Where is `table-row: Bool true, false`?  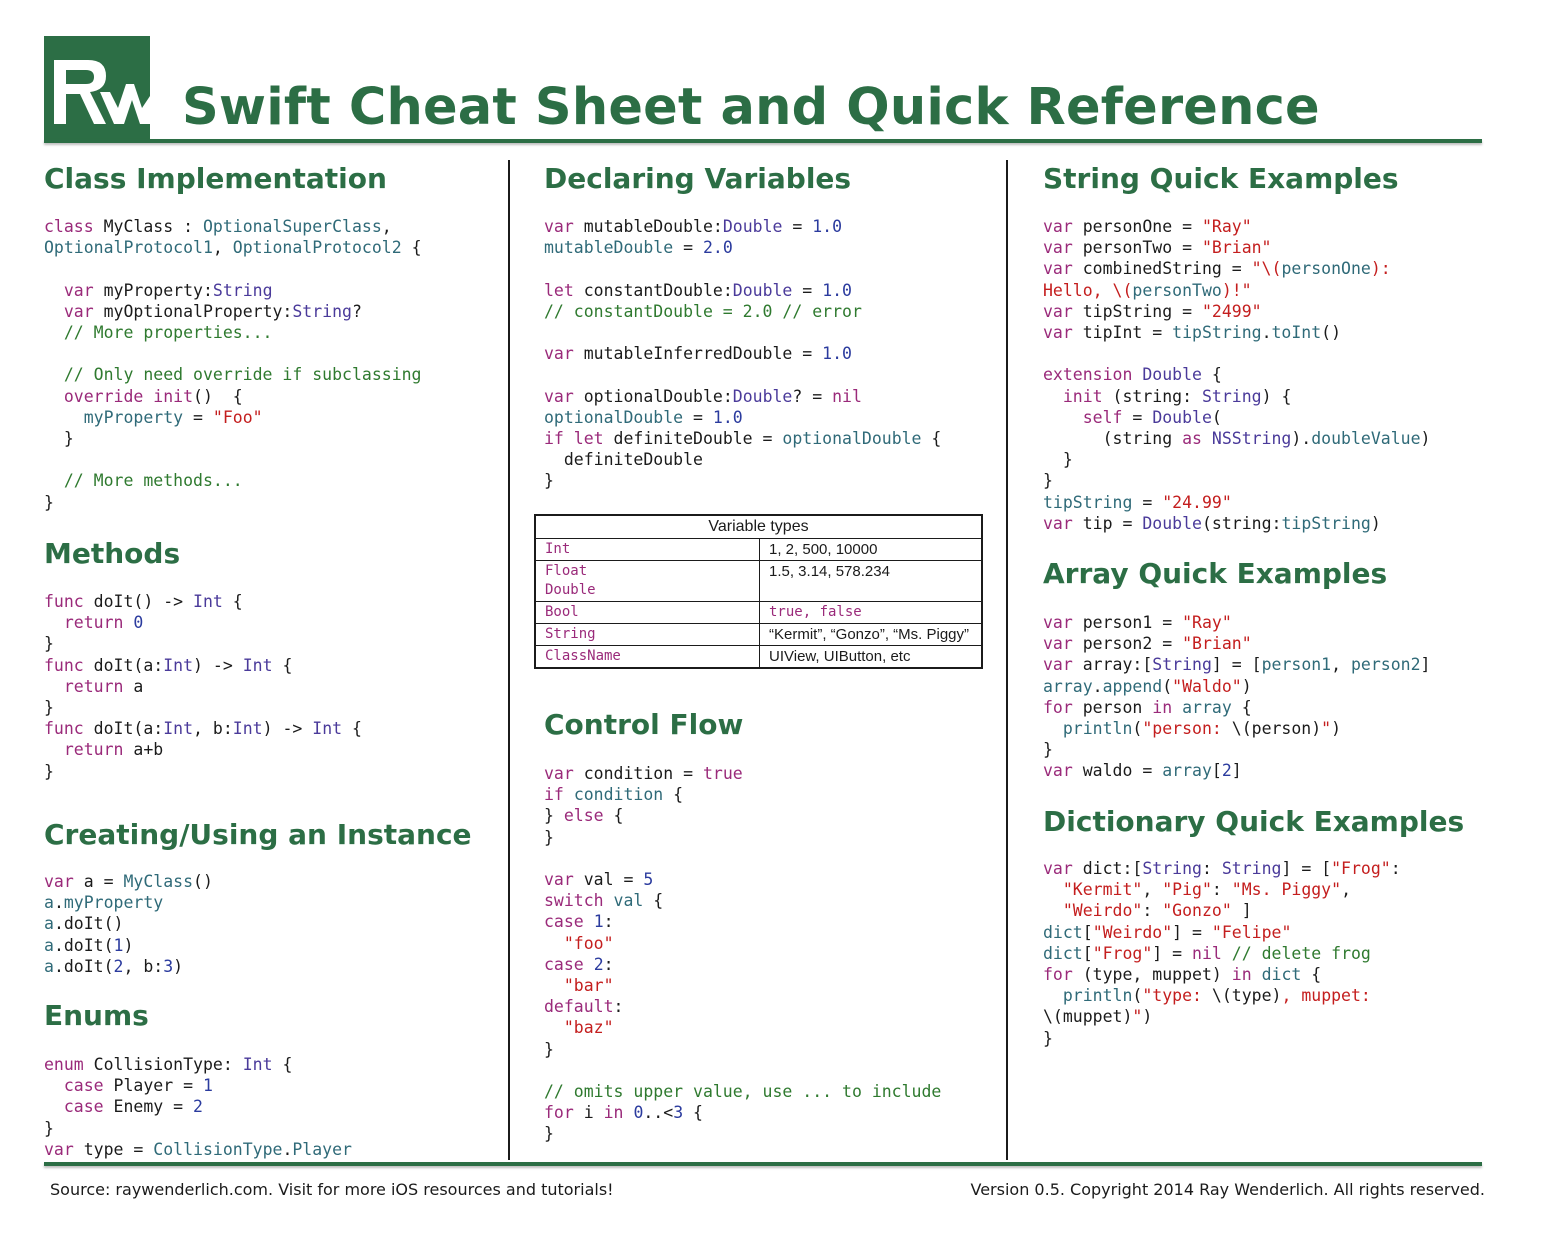
table-row: Bool true, false is located at coordinates (758, 612).